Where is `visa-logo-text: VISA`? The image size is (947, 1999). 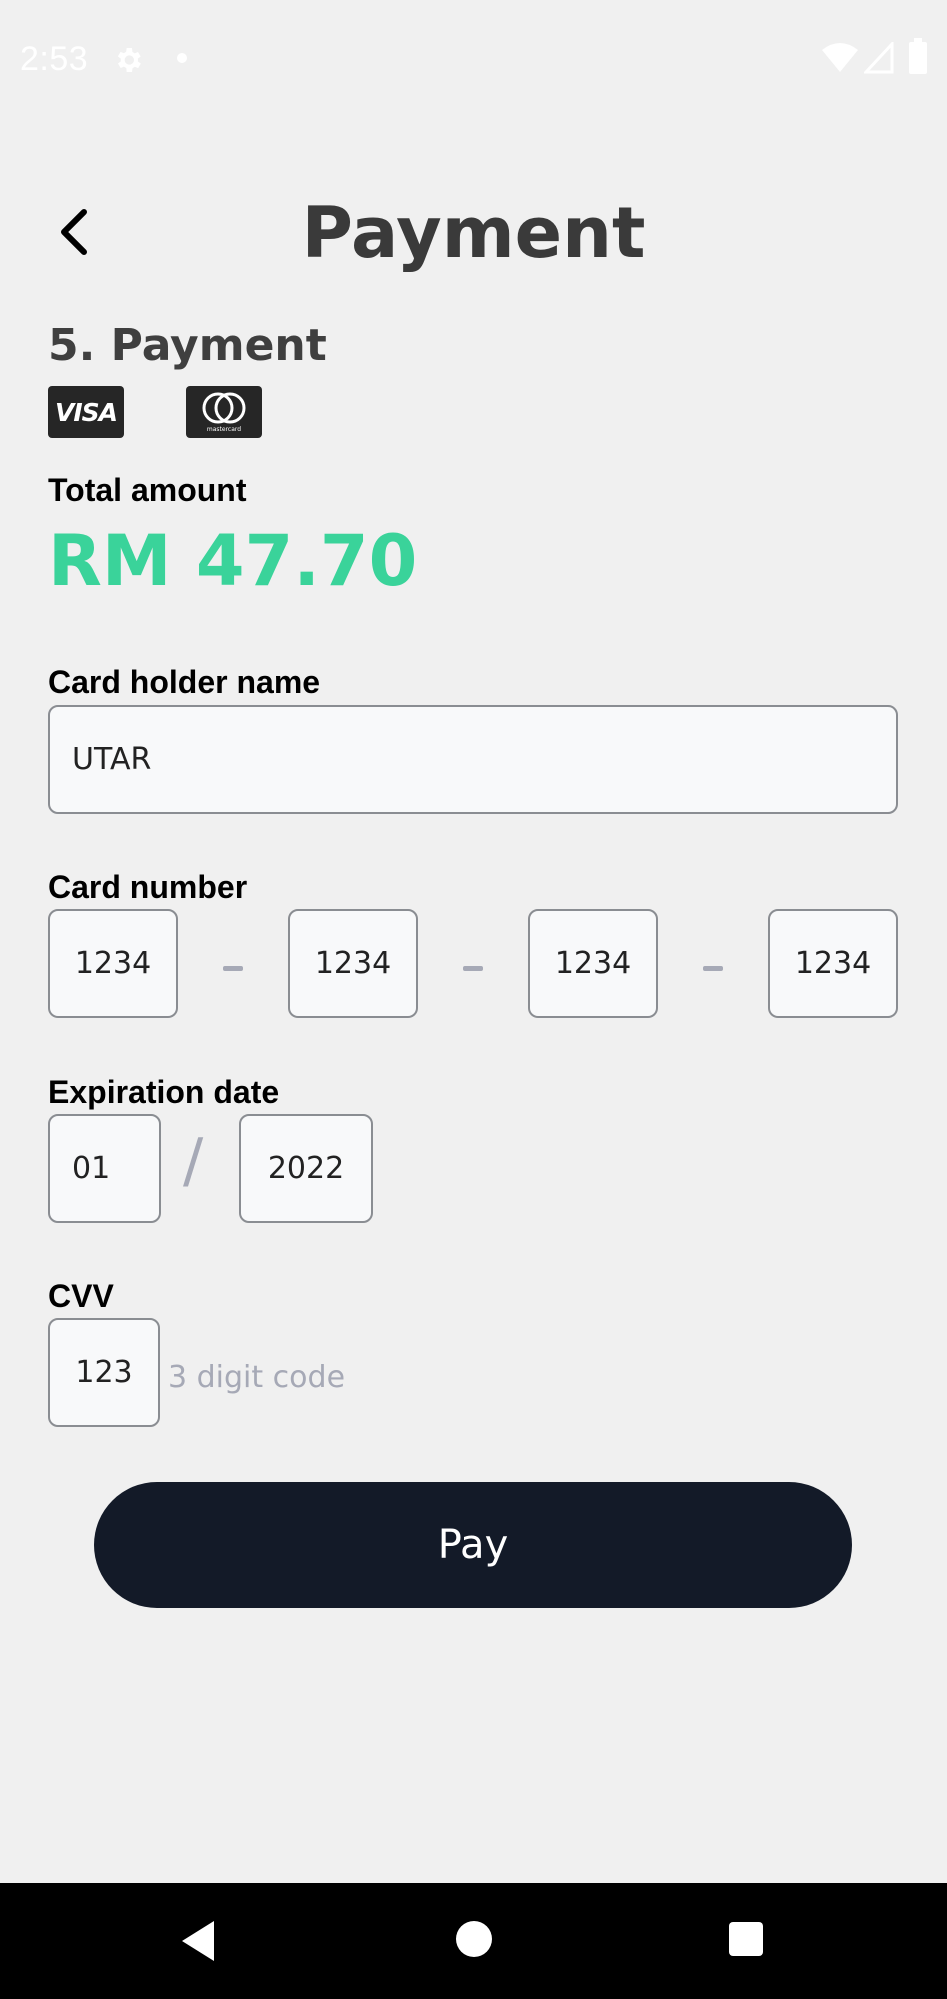
visa-logo-text: VISA is located at coordinates (86, 412).